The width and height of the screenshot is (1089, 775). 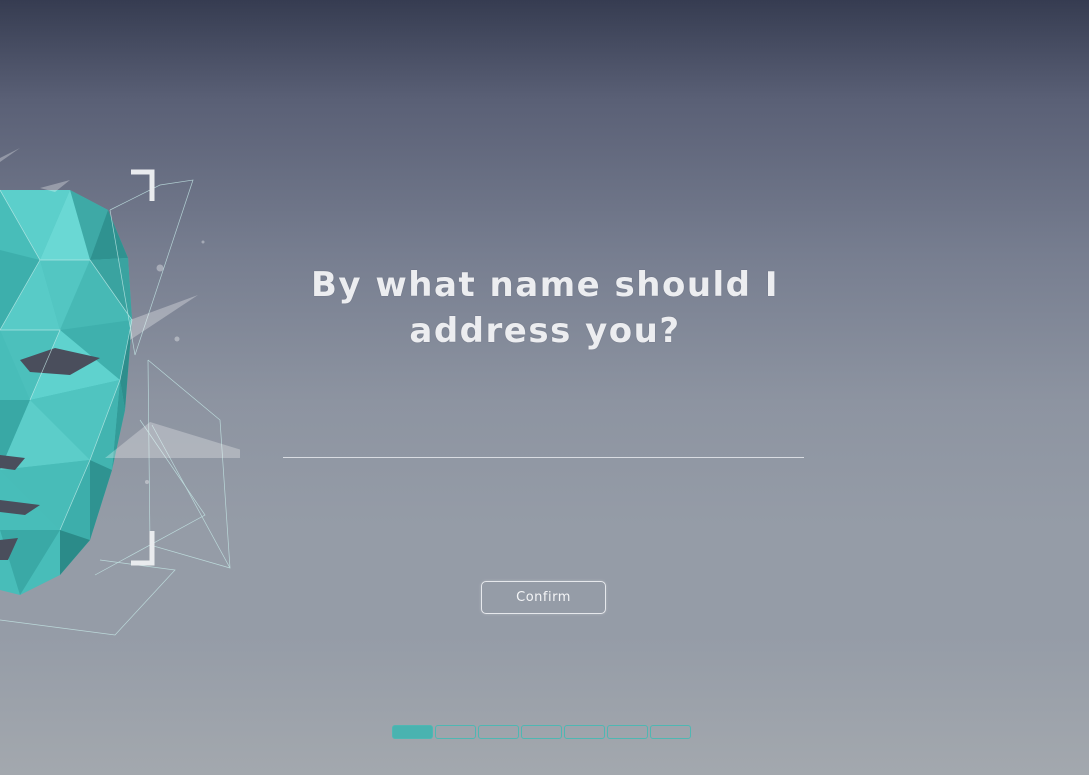 I want to click on progress-indicator, so click(x=542, y=732).